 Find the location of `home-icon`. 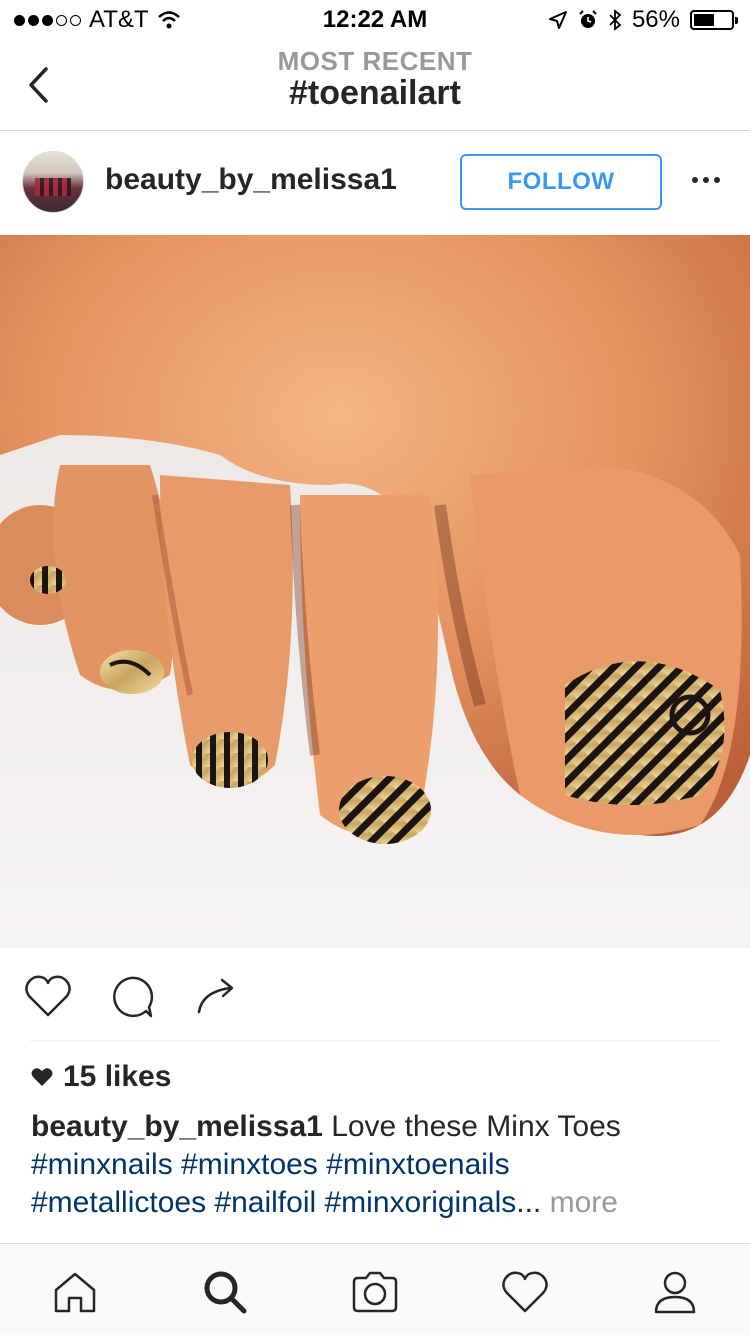

home-icon is located at coordinates (75, 1292).